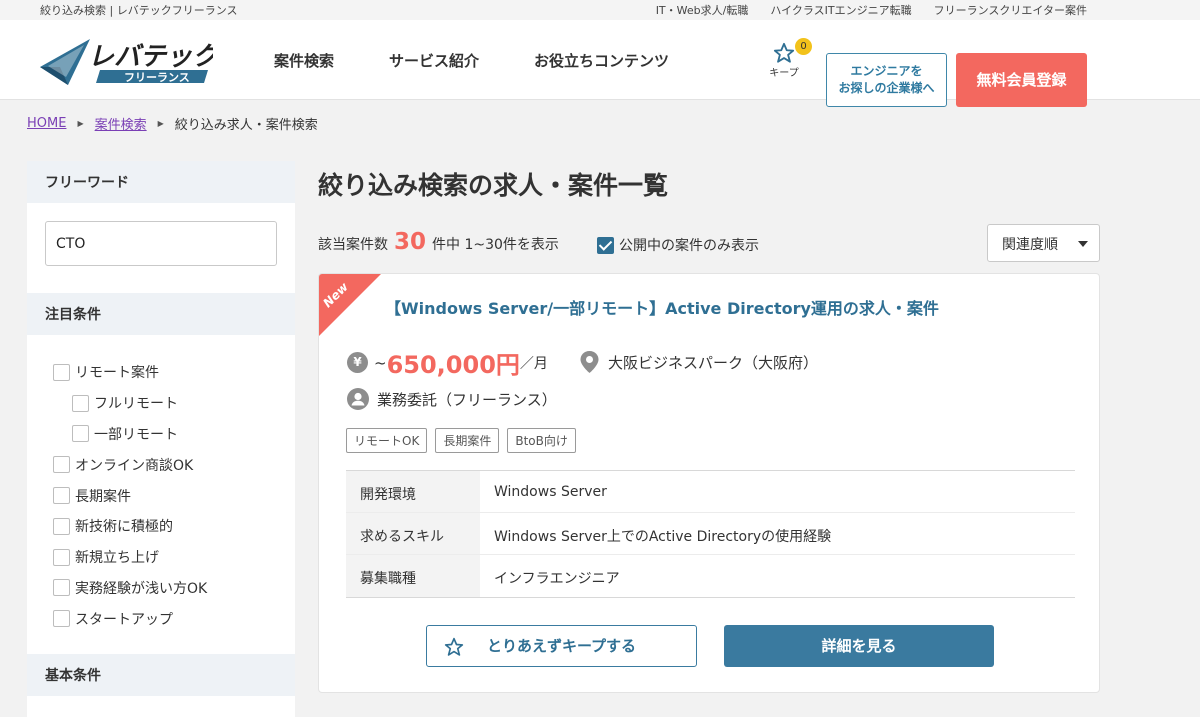 The image size is (1200, 717). What do you see at coordinates (784, 73) in the screenshot?
I see `keep-label: キープ` at bounding box center [784, 73].